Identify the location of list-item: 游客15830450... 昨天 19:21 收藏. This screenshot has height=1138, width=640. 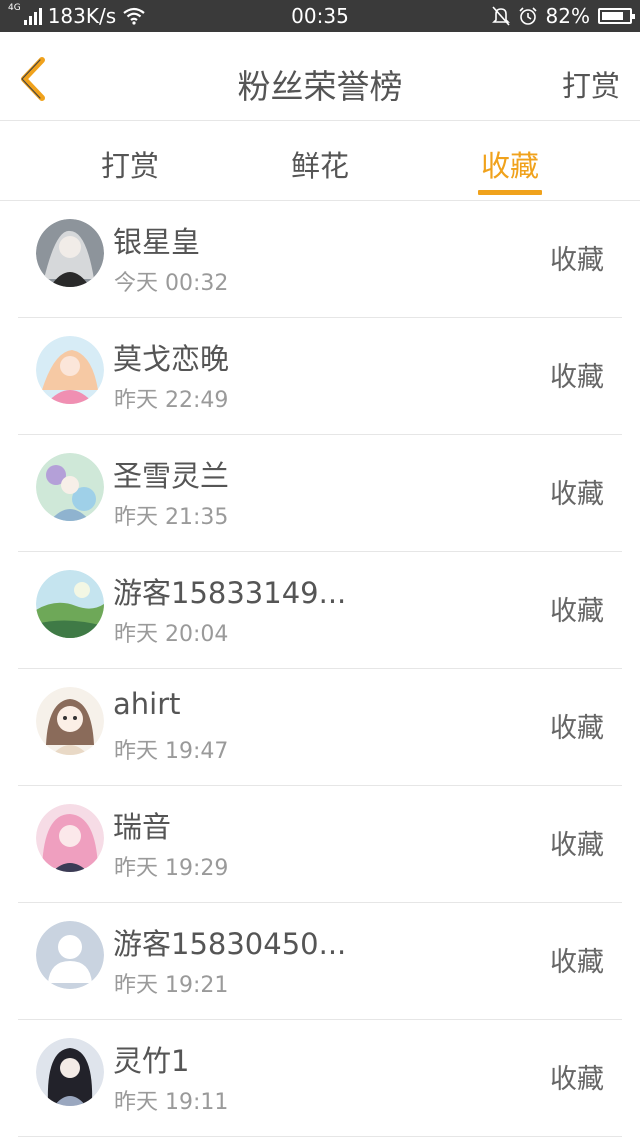
(320, 961).